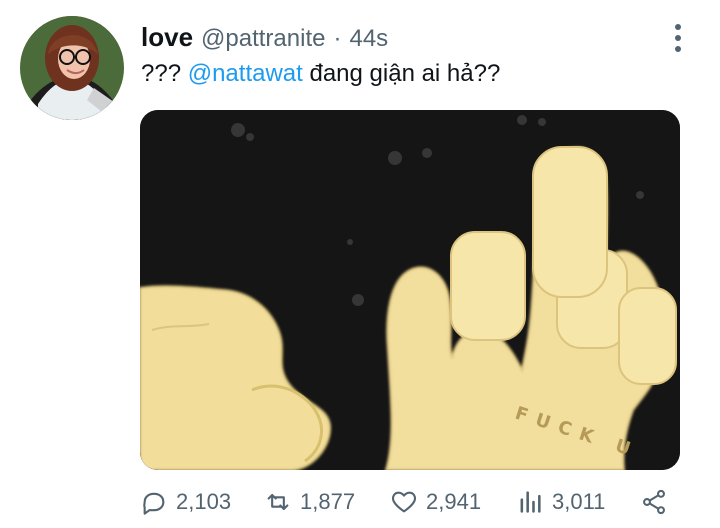  I want to click on views-button: 3,011, so click(560, 502).